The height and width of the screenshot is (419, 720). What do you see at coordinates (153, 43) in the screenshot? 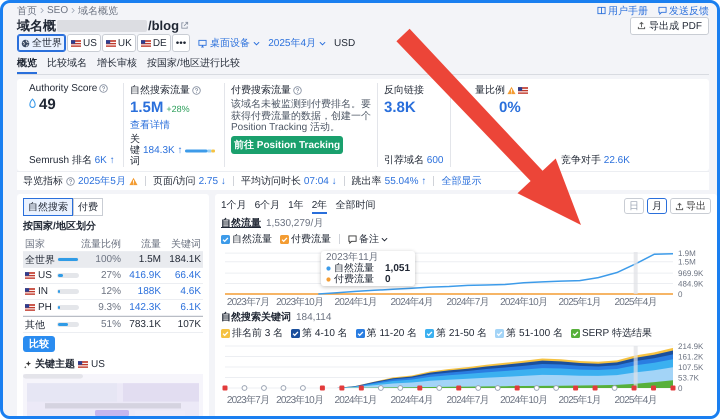
I see `region-button: DE` at bounding box center [153, 43].